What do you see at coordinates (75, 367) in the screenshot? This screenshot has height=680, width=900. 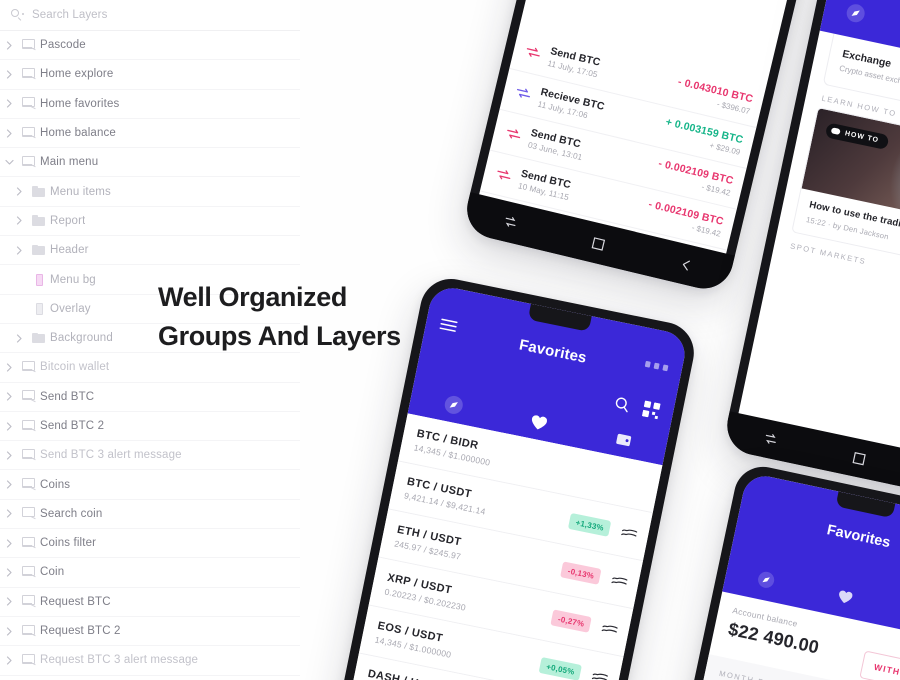 I see `layer-label: Bitcoin wallet` at bounding box center [75, 367].